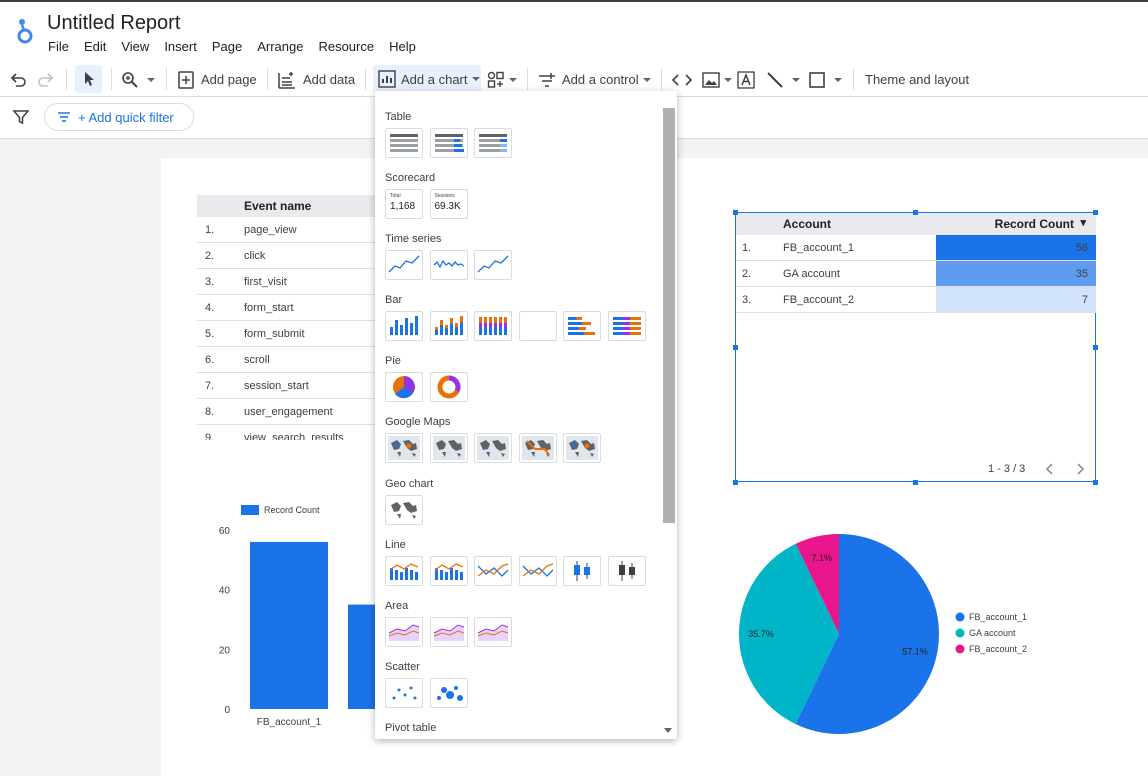 Image resolution: width=1148 pixels, height=776 pixels. Describe the element at coordinates (1016, 273) in the screenshot. I see `count-bar` at that location.